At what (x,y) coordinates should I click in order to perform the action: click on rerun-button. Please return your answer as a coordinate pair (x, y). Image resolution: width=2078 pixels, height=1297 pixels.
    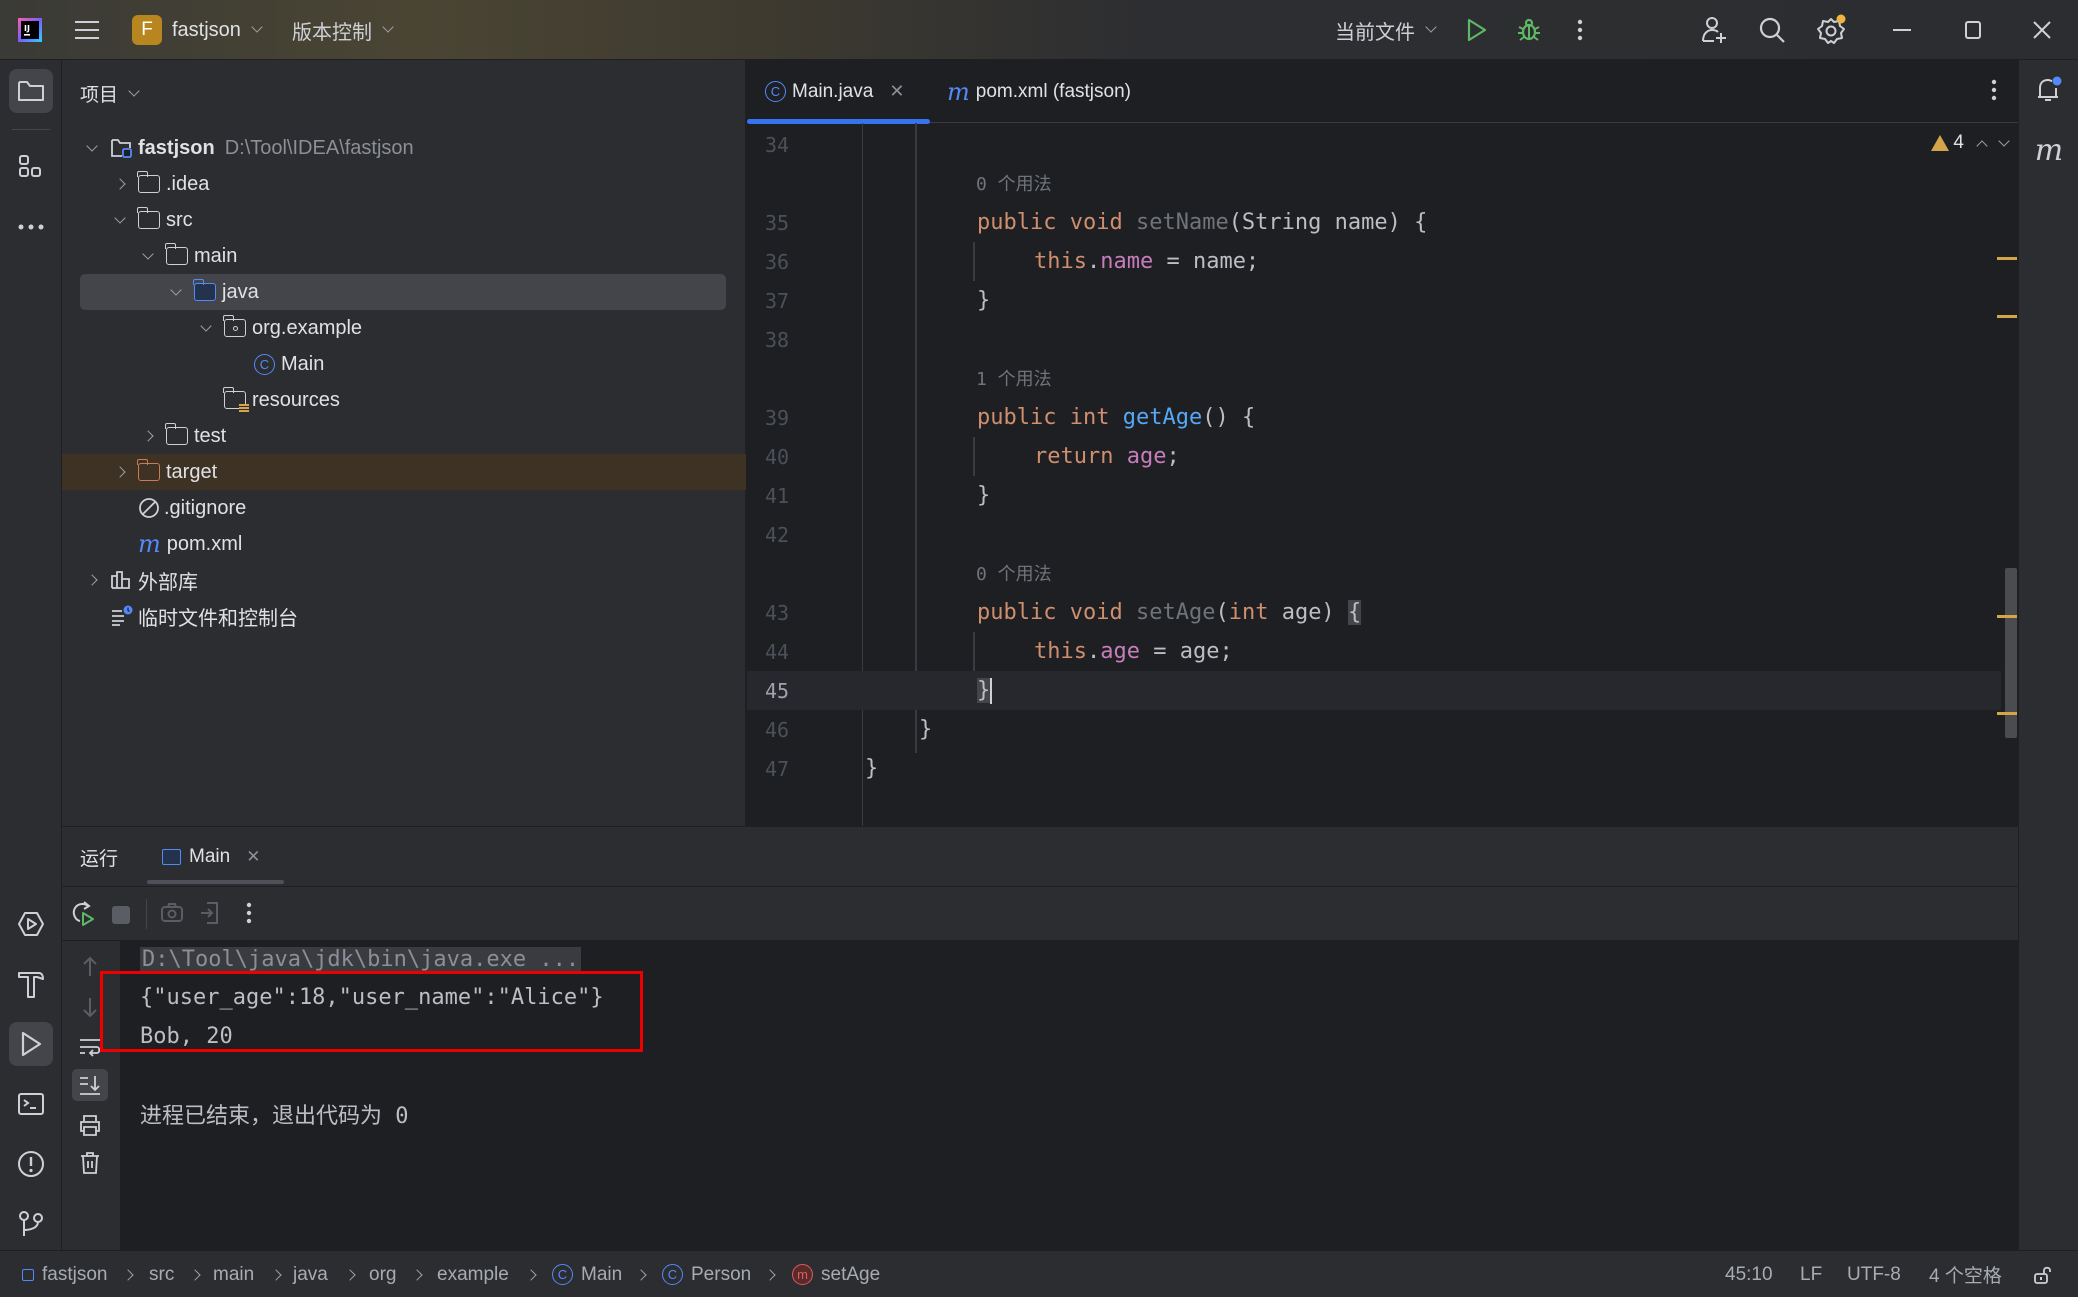
    Looking at the image, I should click on (83, 916).